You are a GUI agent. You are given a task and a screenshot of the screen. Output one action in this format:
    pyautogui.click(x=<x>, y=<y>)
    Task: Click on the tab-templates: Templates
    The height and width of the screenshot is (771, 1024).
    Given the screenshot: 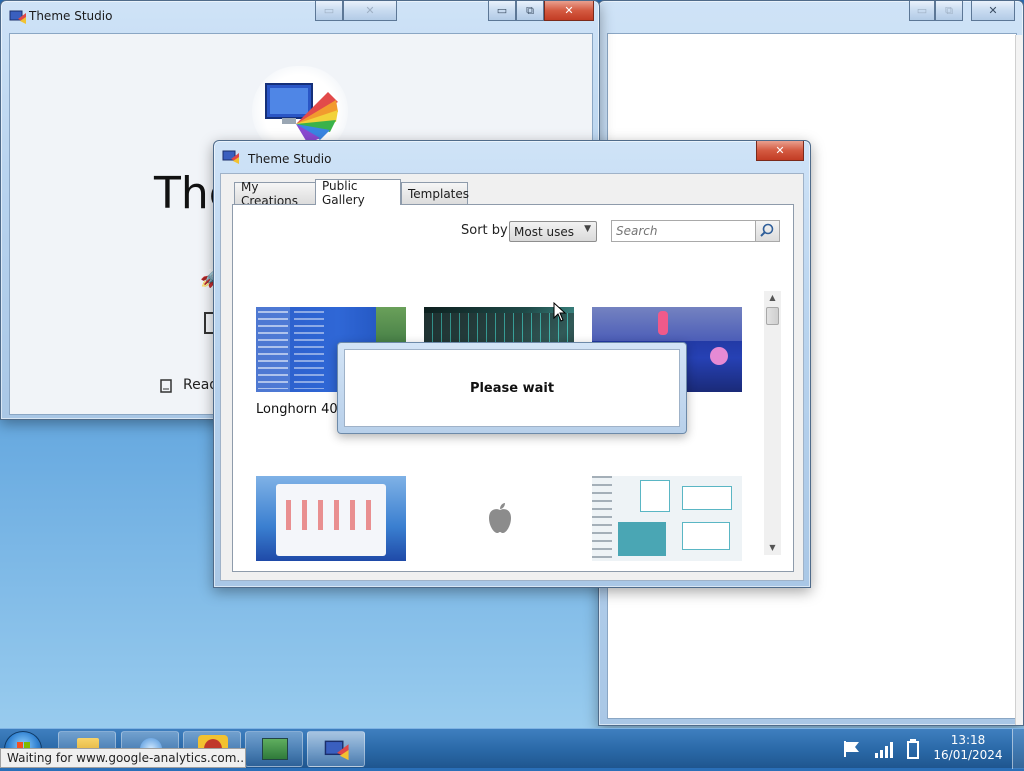 What is the action you would take?
    pyautogui.click(x=435, y=193)
    